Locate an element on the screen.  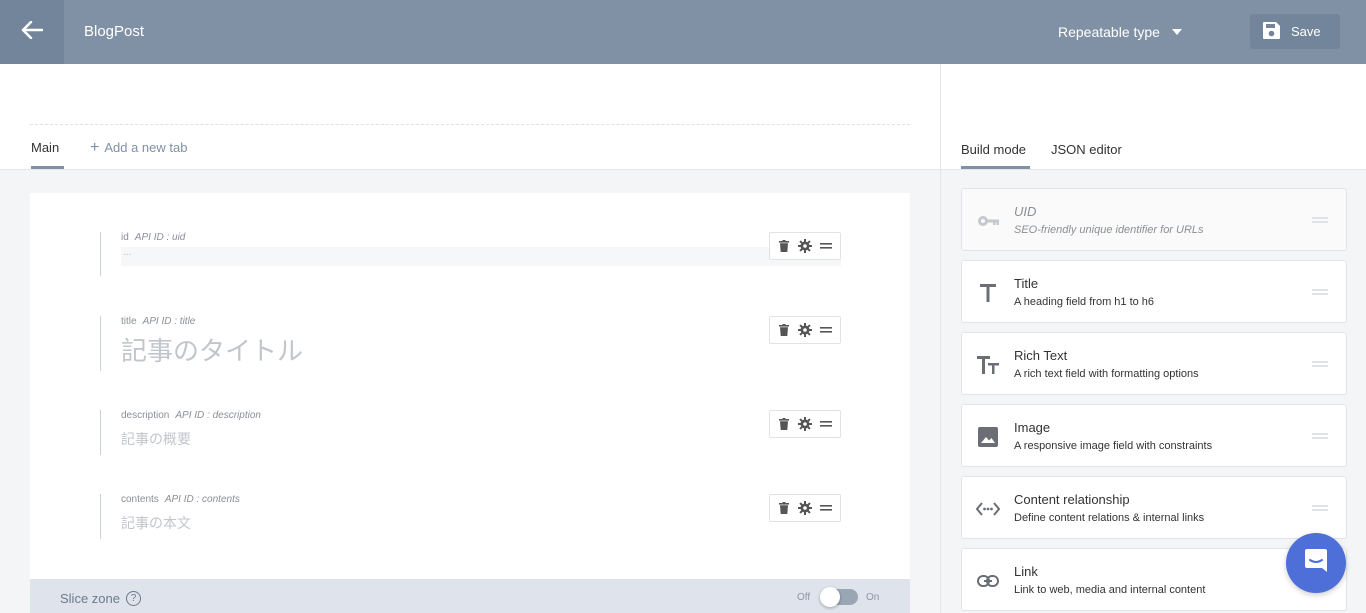
slice-zone-title: Slice zone ? is located at coordinates (100, 598).